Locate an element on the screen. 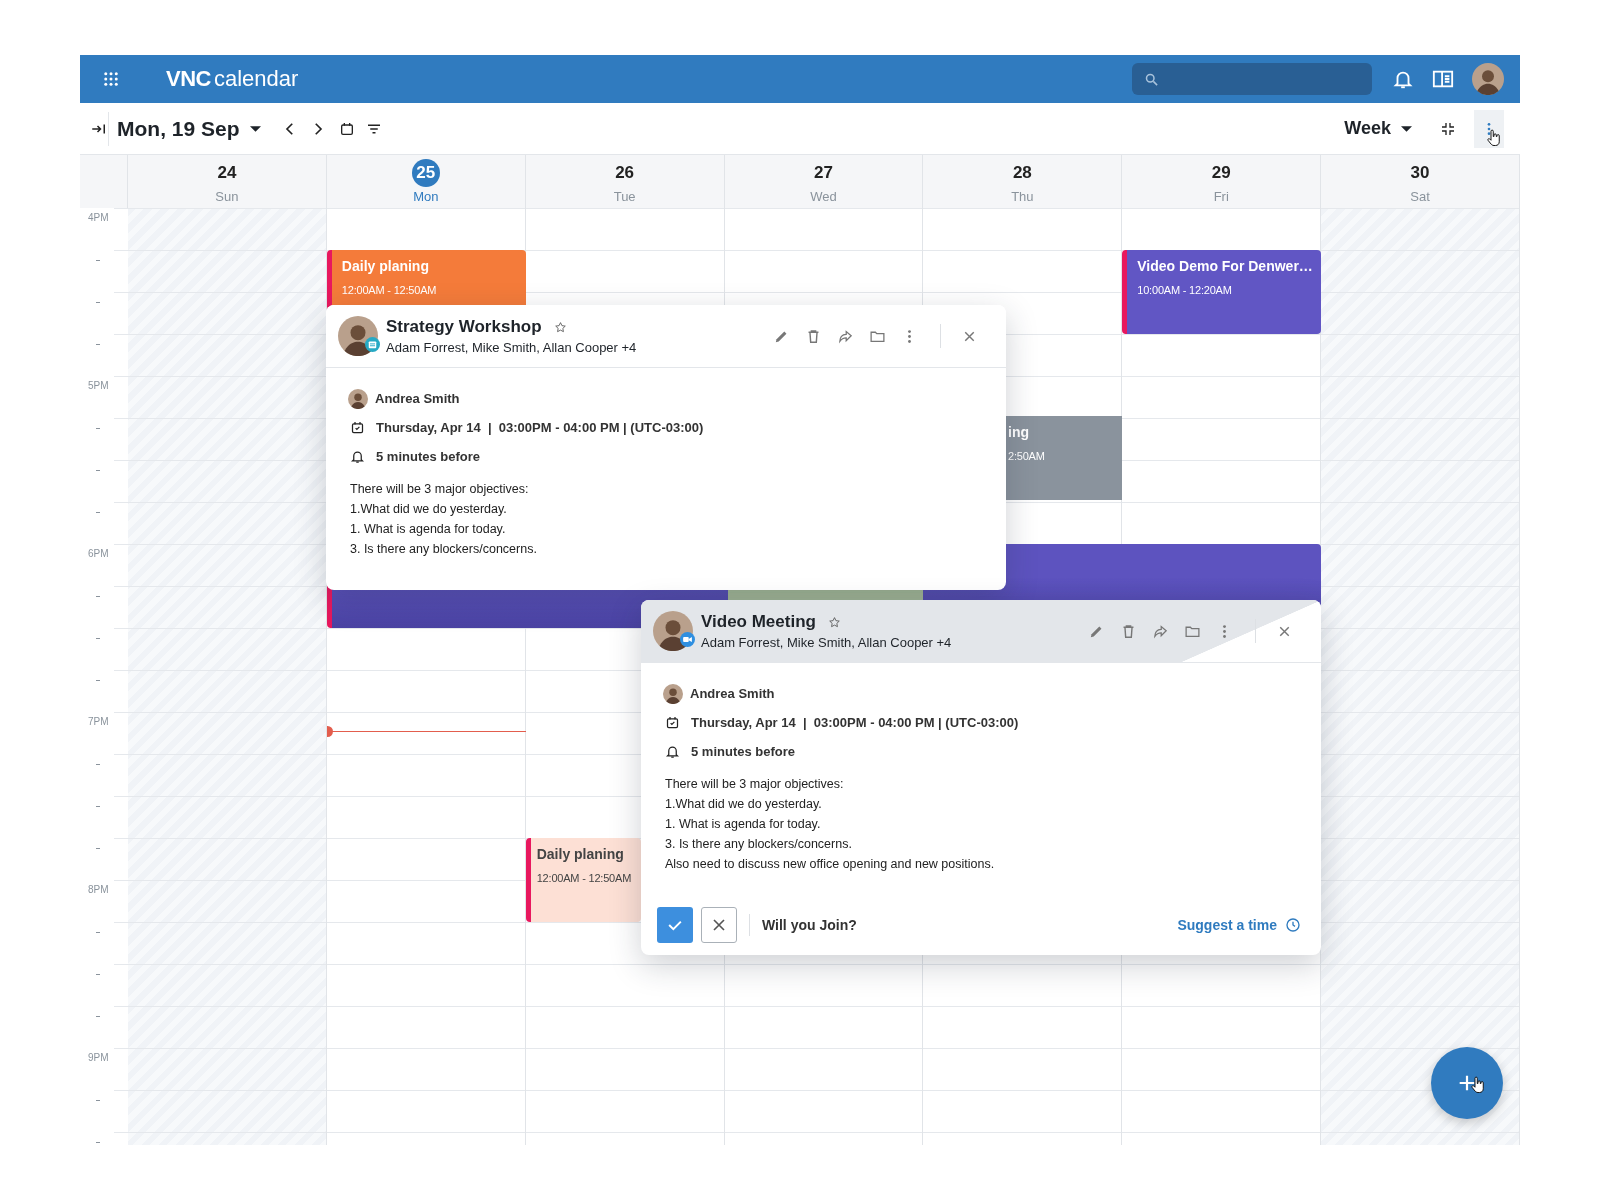 The width and height of the screenshot is (1600, 1200). time-label: 7PM is located at coordinates (98, 721).